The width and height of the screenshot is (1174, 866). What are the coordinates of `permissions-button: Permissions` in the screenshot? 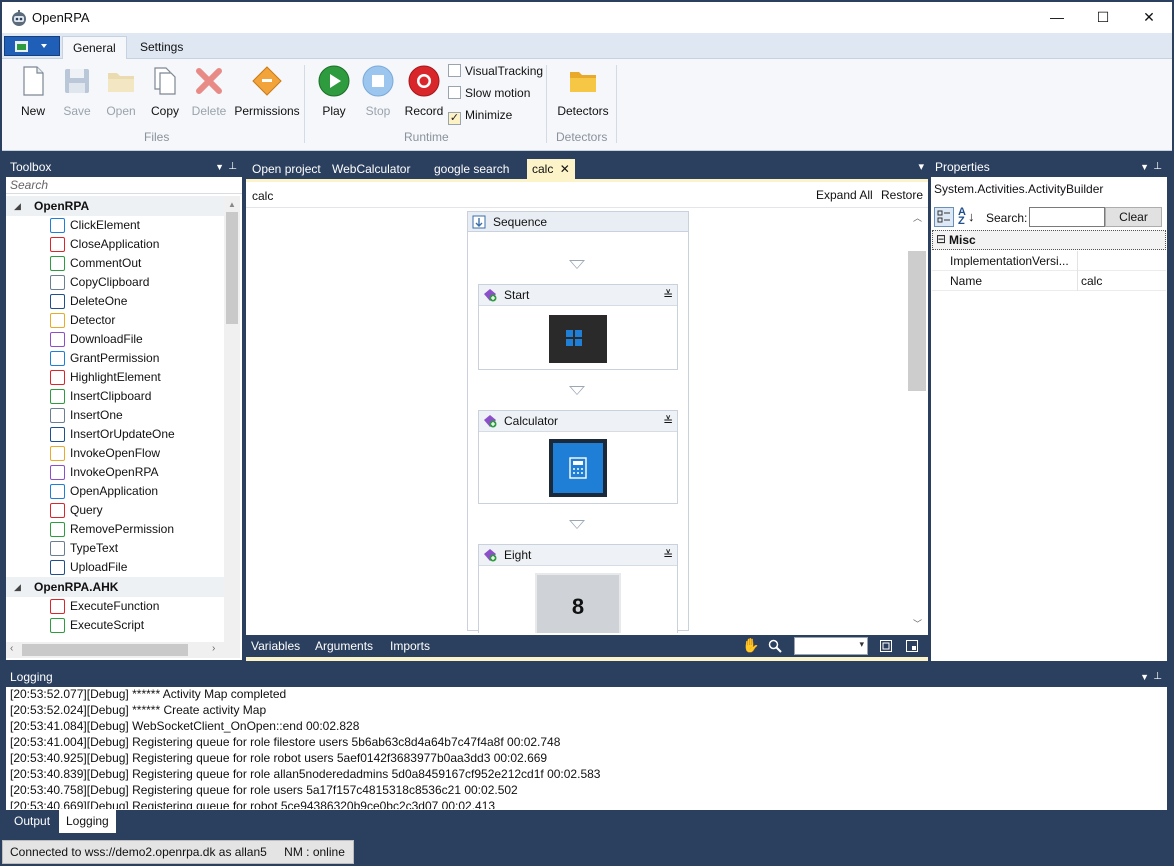 It's located at (267, 91).